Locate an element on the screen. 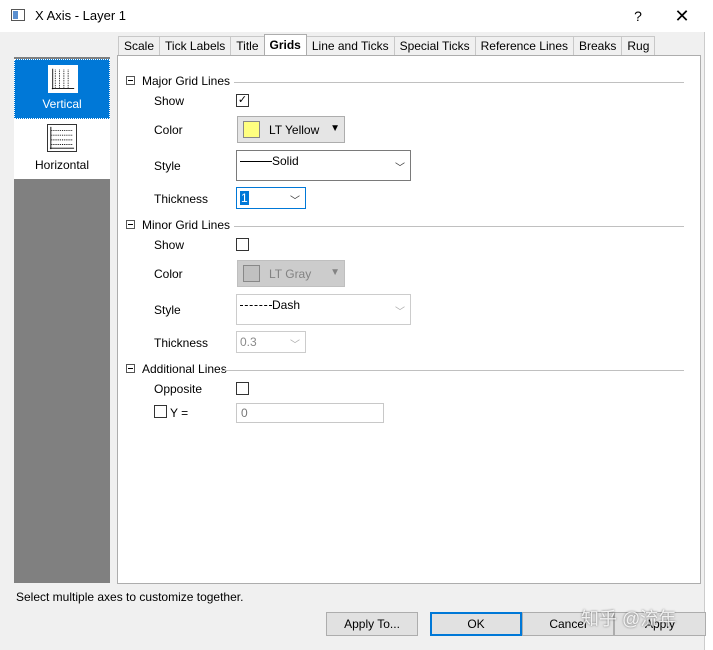 This screenshot has width=713, height=650. sidebar-item-horizontal: Horizontal is located at coordinates (62, 149).